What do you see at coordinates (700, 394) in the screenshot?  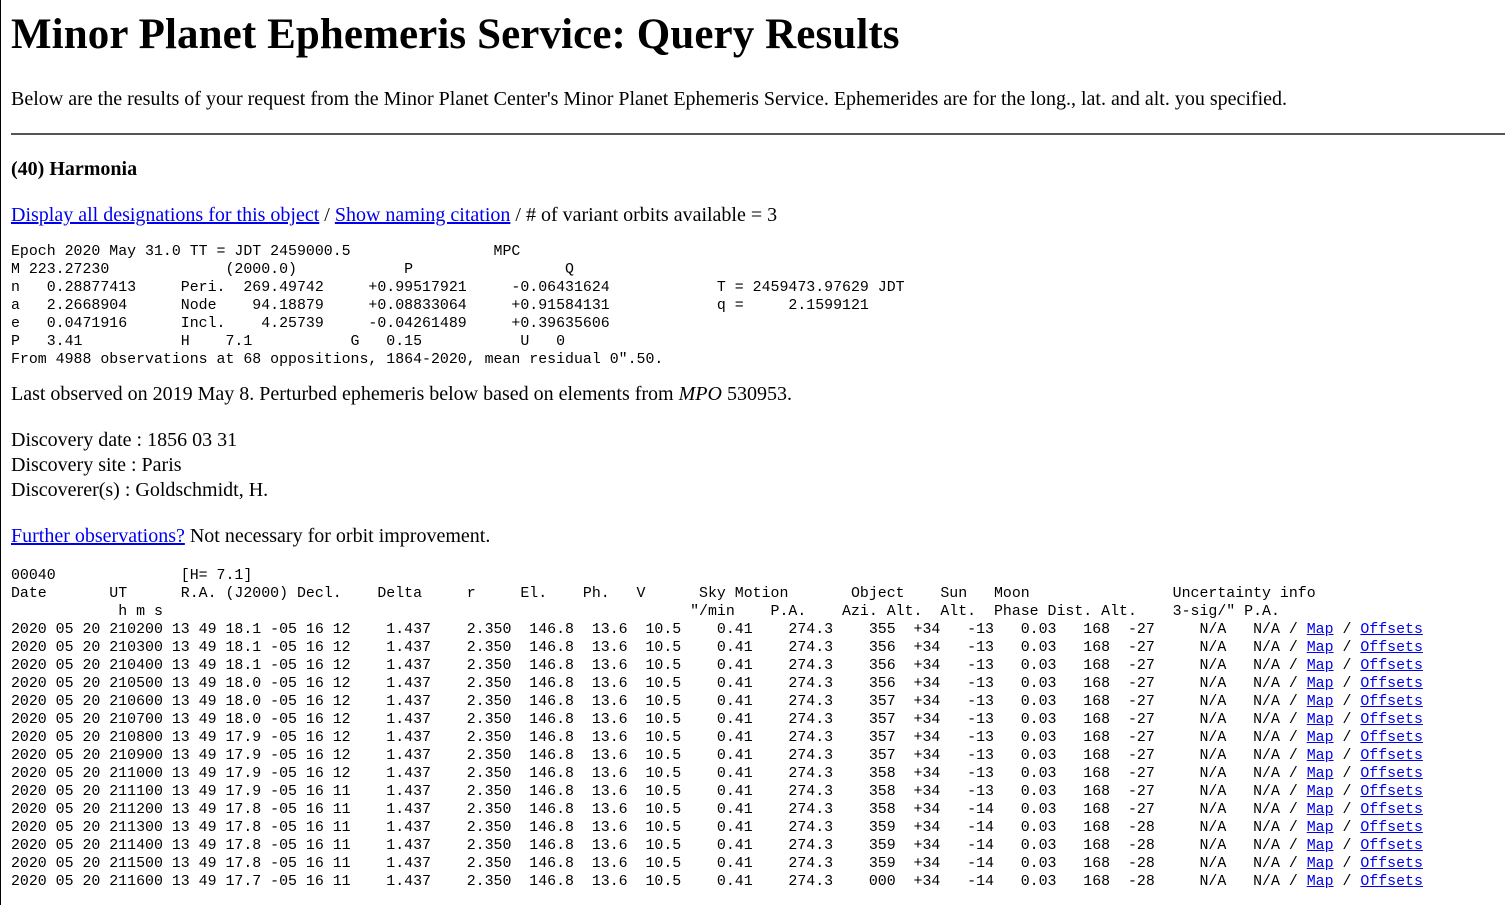 I see `last-observed-mpo: MPO` at bounding box center [700, 394].